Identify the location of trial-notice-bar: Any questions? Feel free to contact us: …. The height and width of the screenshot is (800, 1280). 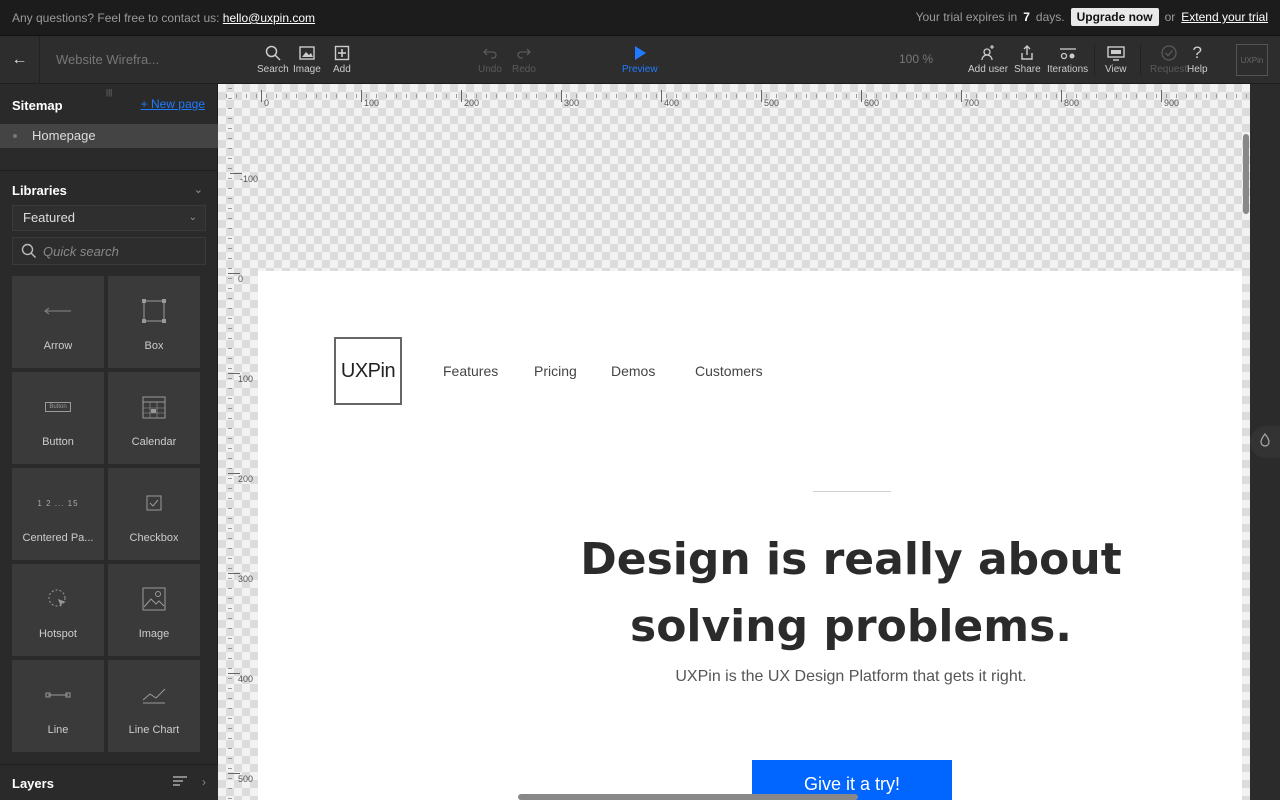
(640, 18).